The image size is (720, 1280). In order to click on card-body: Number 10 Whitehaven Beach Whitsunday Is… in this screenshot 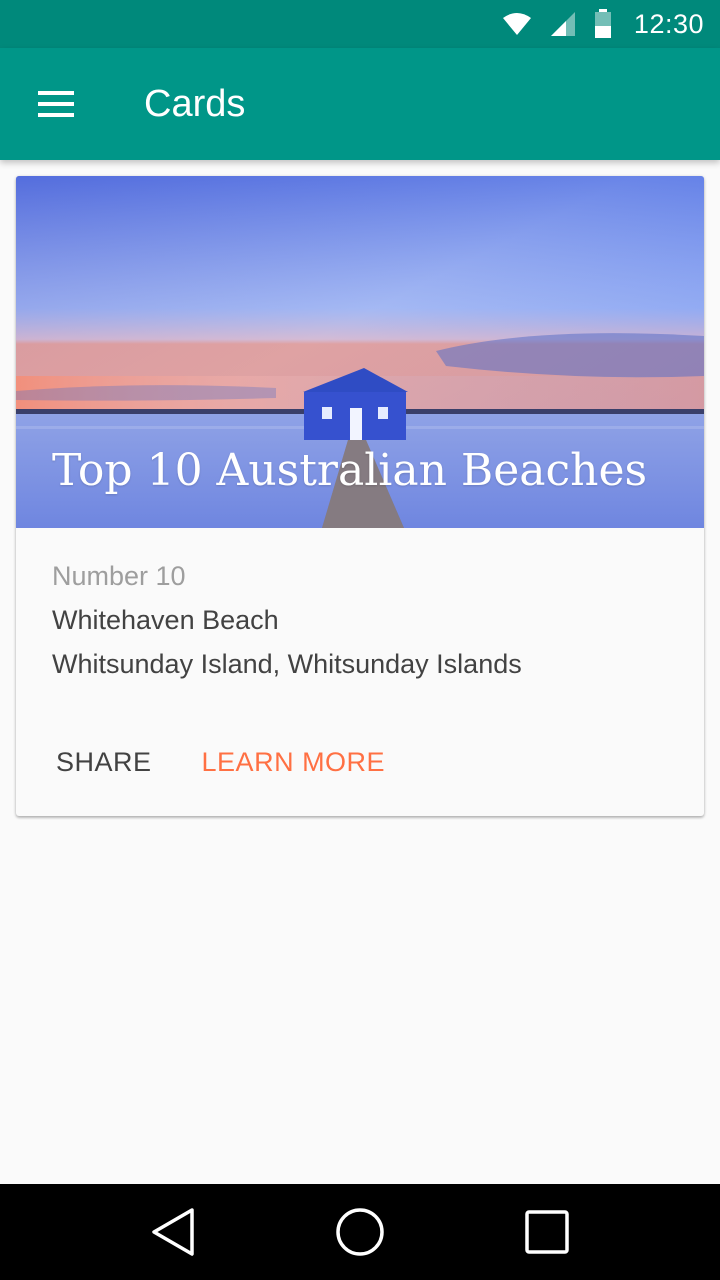, I will do `click(360, 605)`.